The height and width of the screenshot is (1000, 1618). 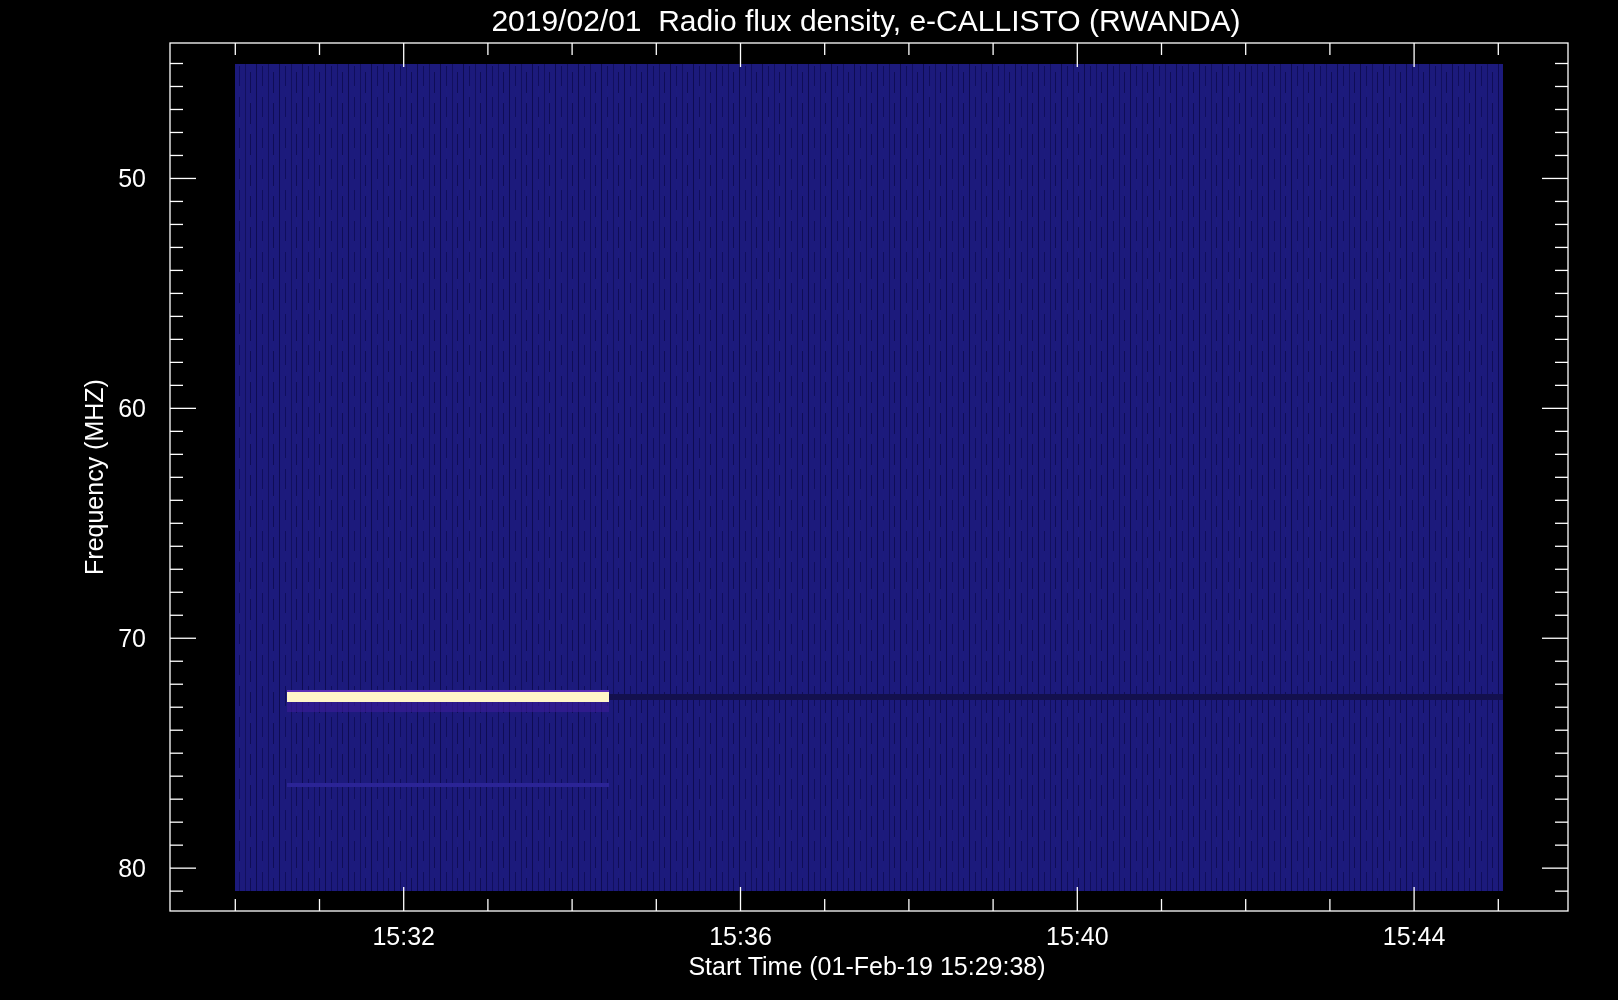 What do you see at coordinates (132, 178) in the screenshot?
I see `y-tick-label: 50` at bounding box center [132, 178].